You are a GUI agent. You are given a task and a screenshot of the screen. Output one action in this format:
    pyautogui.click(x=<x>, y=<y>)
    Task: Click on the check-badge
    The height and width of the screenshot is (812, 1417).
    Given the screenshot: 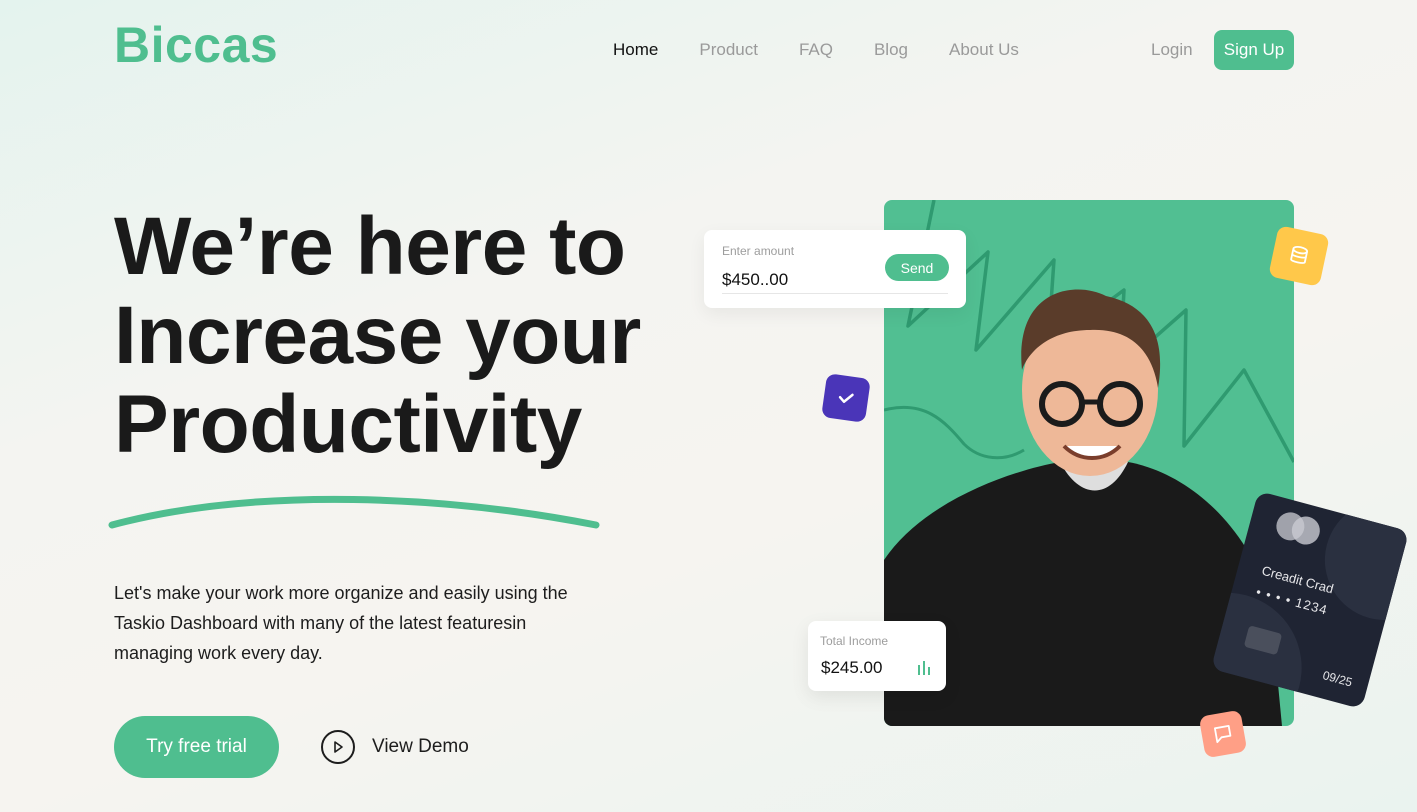 What is the action you would take?
    pyautogui.click(x=846, y=398)
    